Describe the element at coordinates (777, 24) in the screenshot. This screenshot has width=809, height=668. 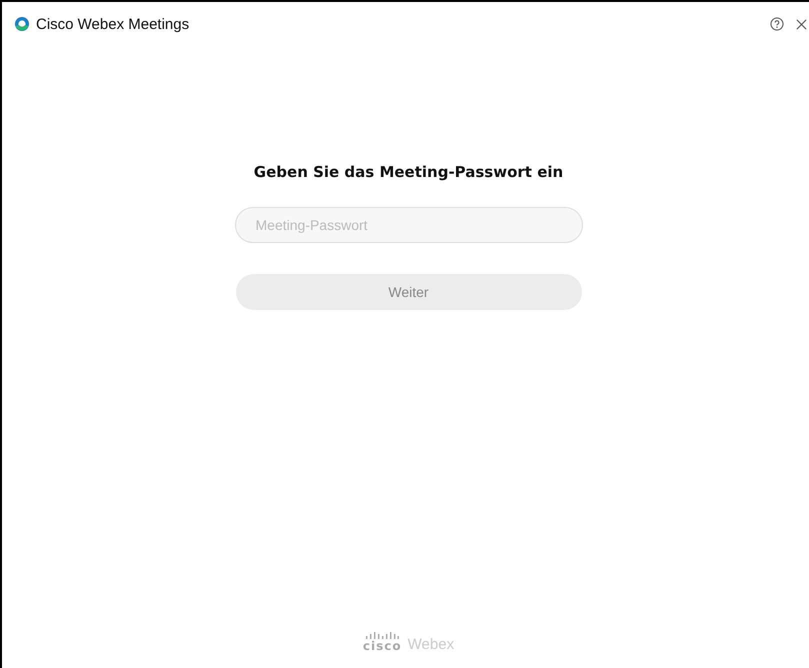
I see `help-icon` at that location.